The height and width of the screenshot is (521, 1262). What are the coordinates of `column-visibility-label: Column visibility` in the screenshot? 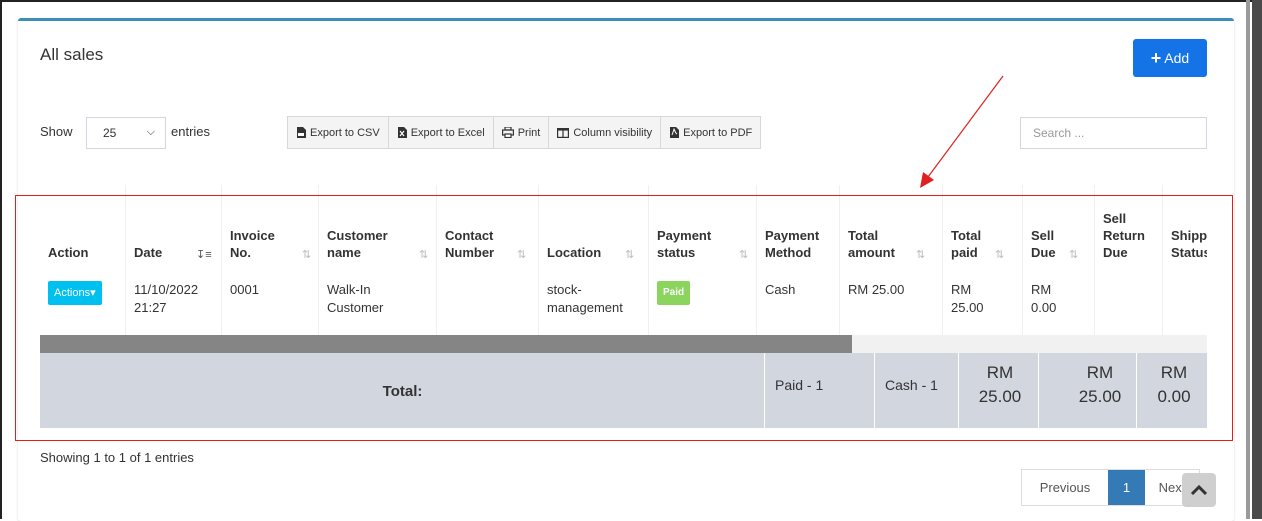 It's located at (613, 132).